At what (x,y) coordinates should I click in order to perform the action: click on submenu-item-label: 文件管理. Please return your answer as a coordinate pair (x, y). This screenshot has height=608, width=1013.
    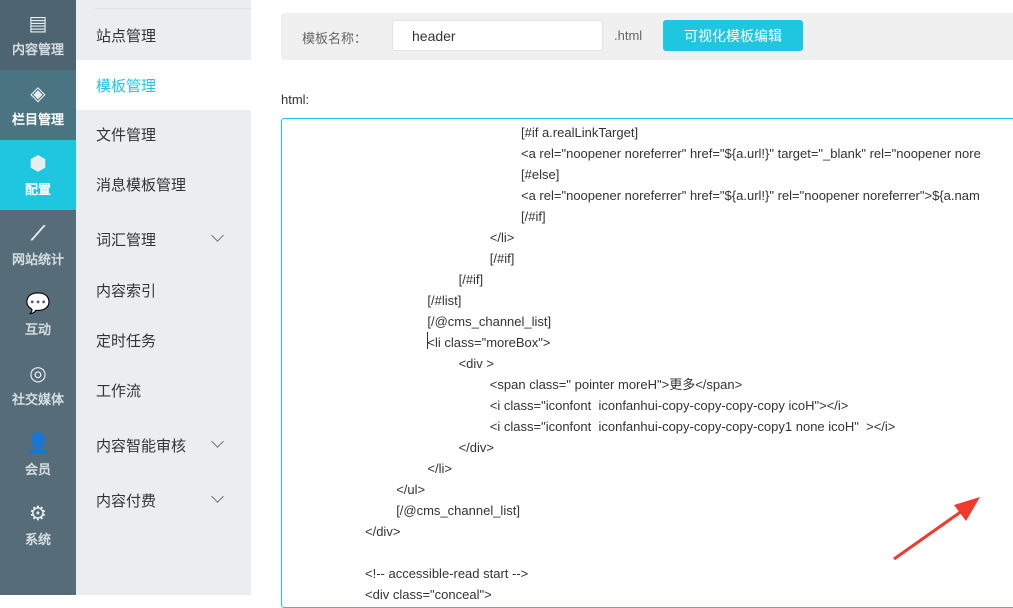
    Looking at the image, I should click on (126, 135).